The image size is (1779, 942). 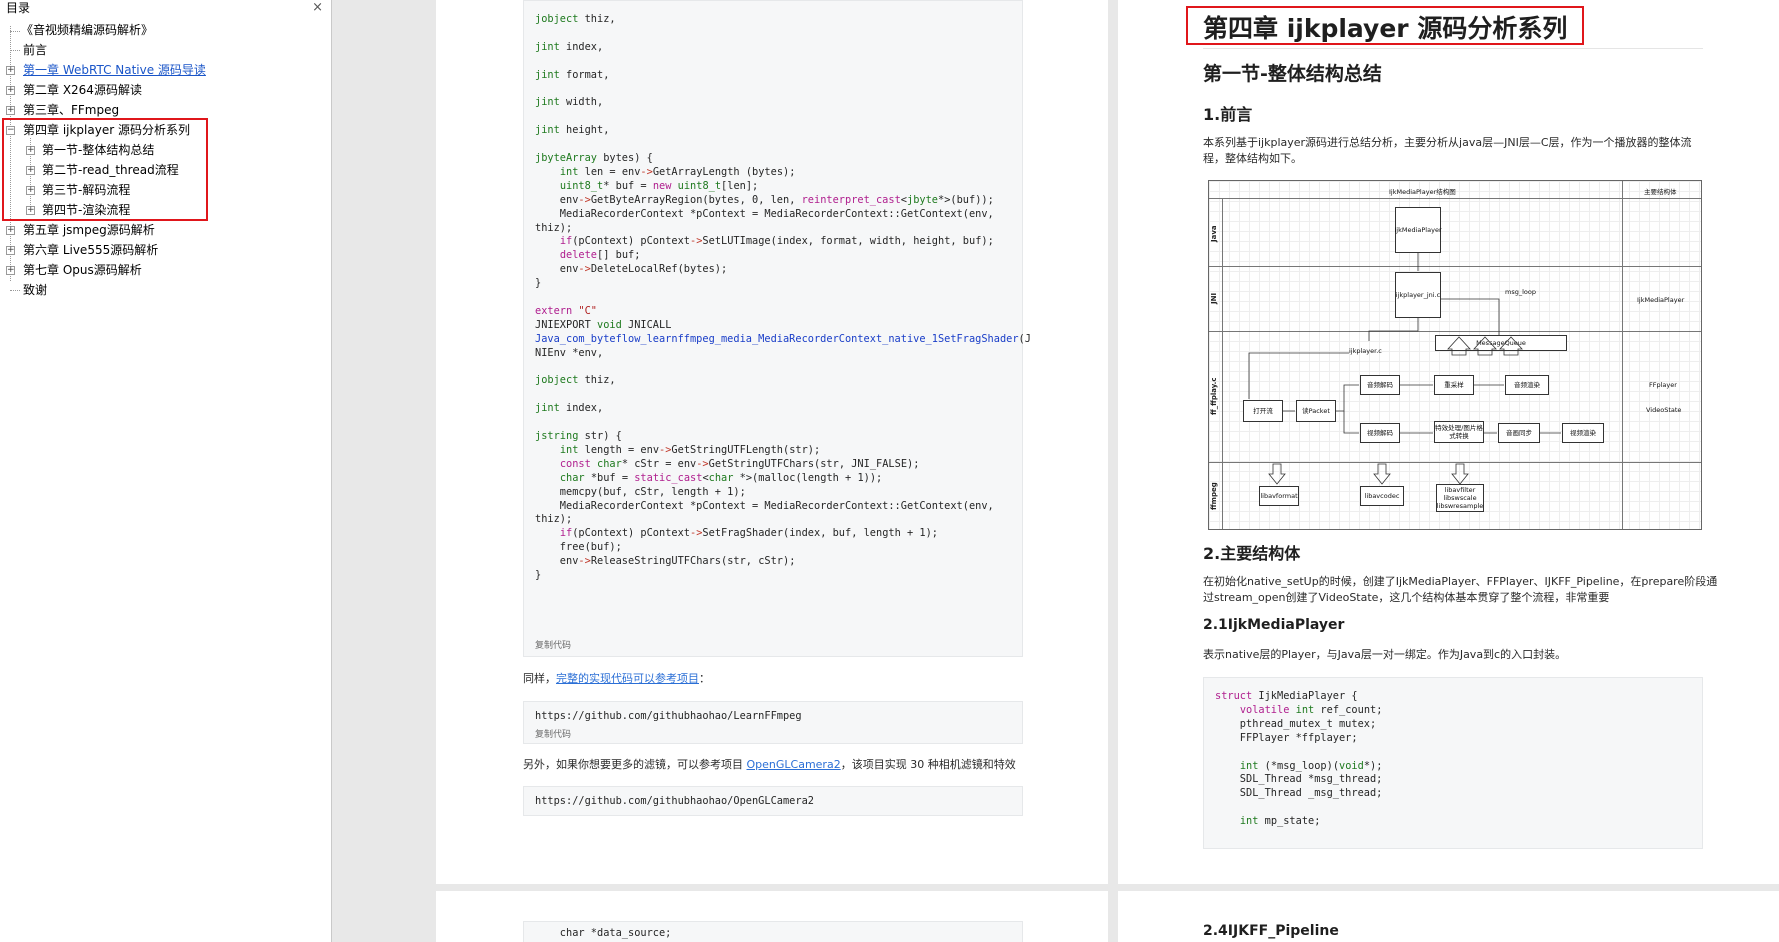 I want to click on toc-item-chapter7: + 第七章 Opus源码解析, so click(x=165, y=270).